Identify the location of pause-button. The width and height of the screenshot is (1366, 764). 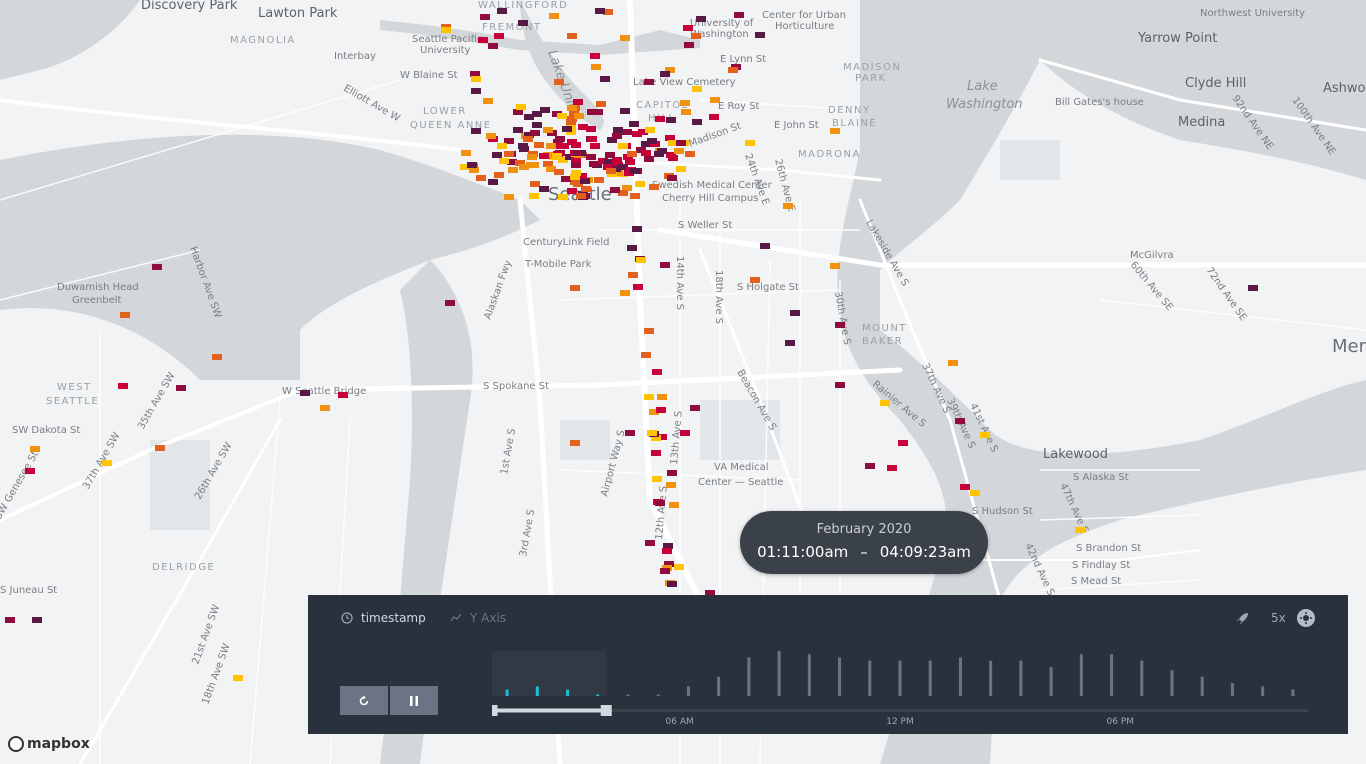
(414, 700).